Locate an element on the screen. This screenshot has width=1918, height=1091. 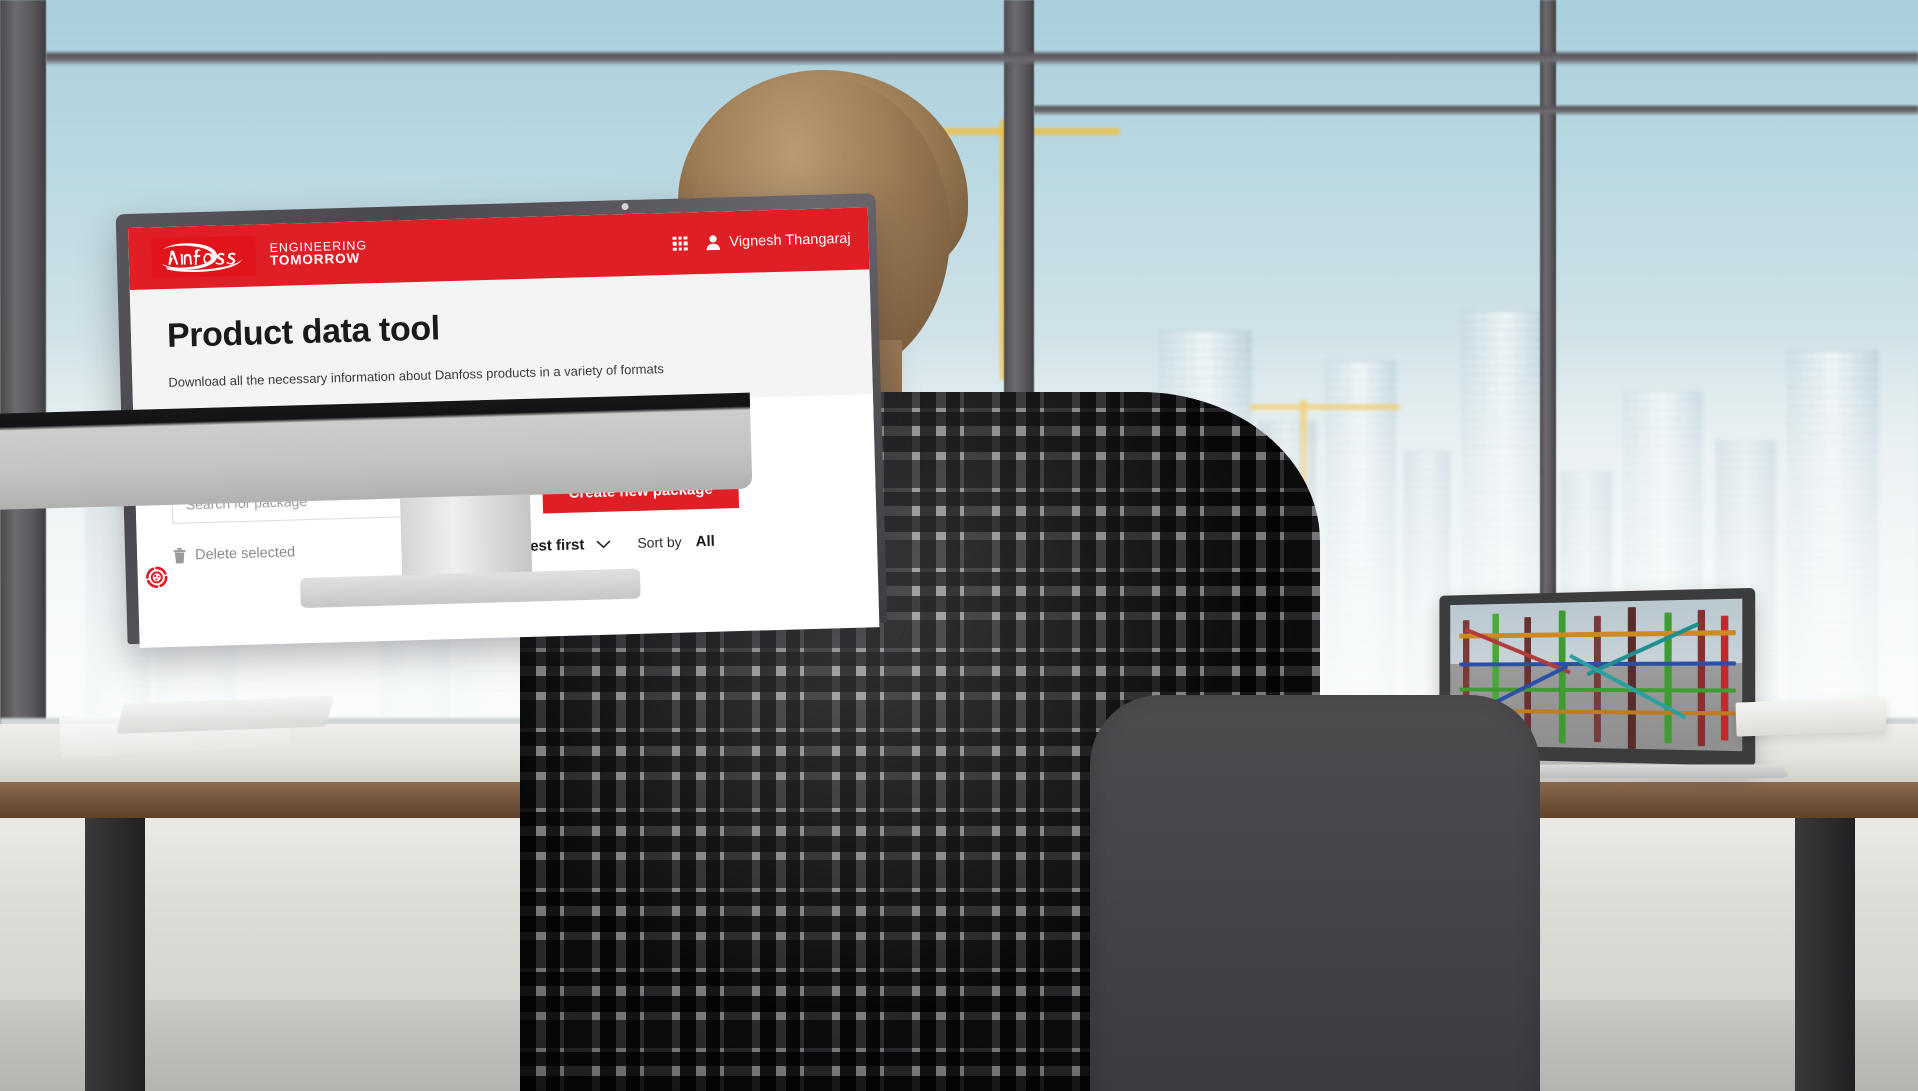
danfoss-script-logo is located at coordinates (202, 257).